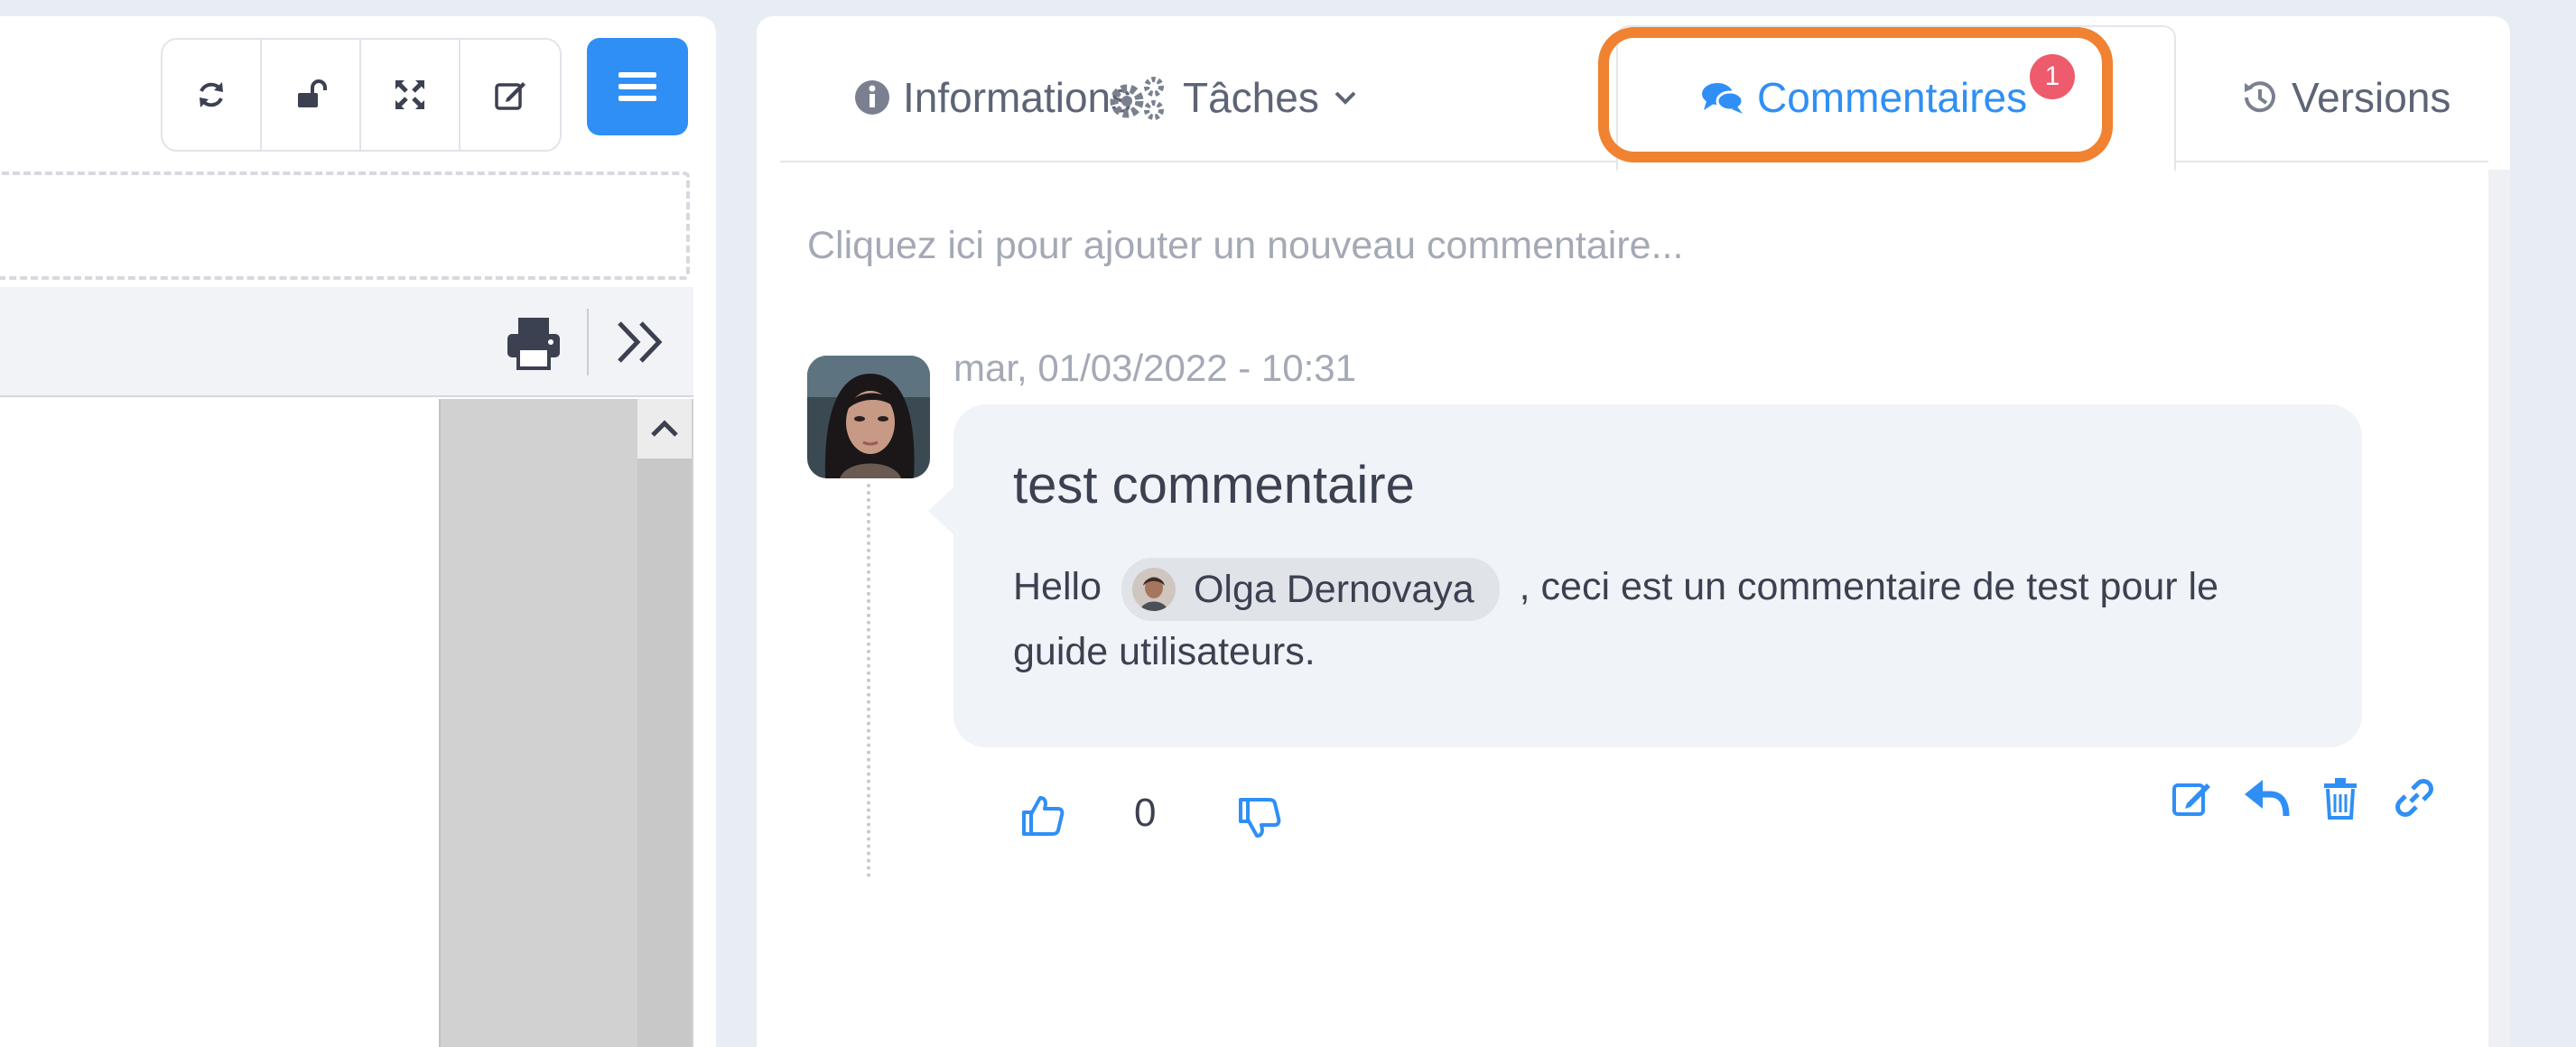  What do you see at coordinates (2371, 98) in the screenshot?
I see `tab-label: Versions` at bounding box center [2371, 98].